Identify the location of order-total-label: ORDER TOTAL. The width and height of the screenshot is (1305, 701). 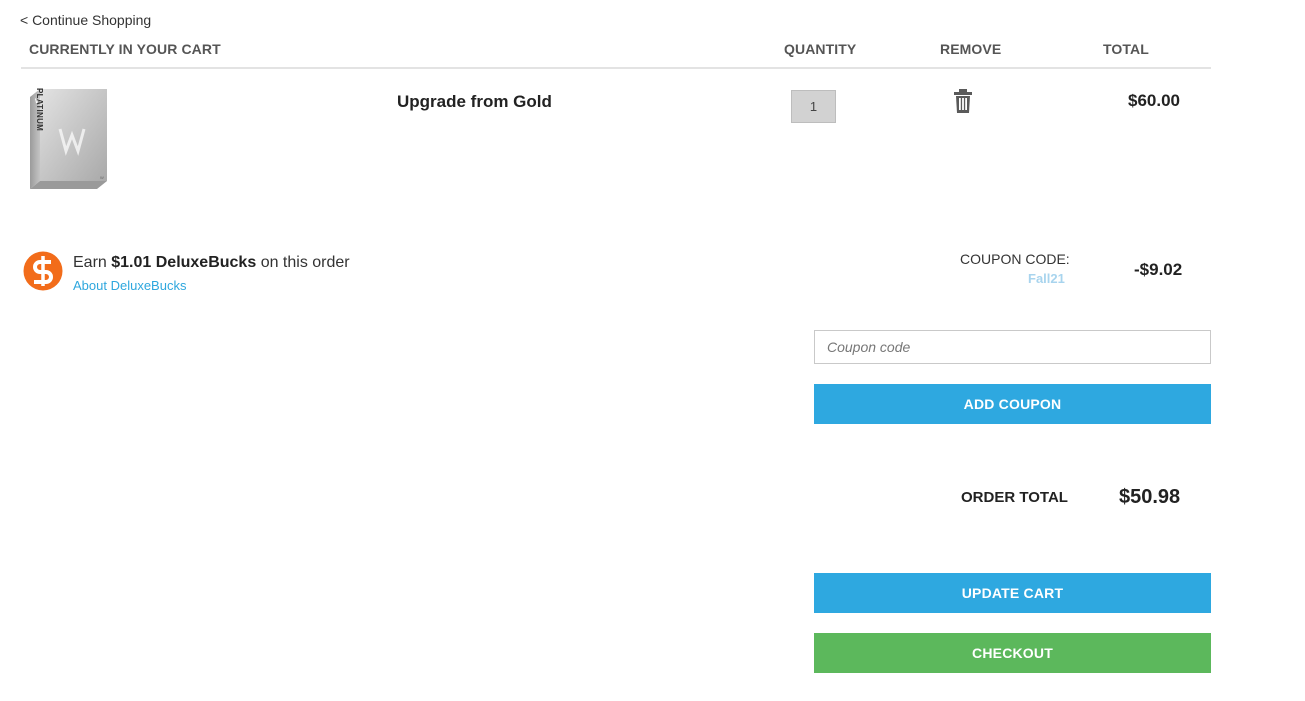
(1014, 497).